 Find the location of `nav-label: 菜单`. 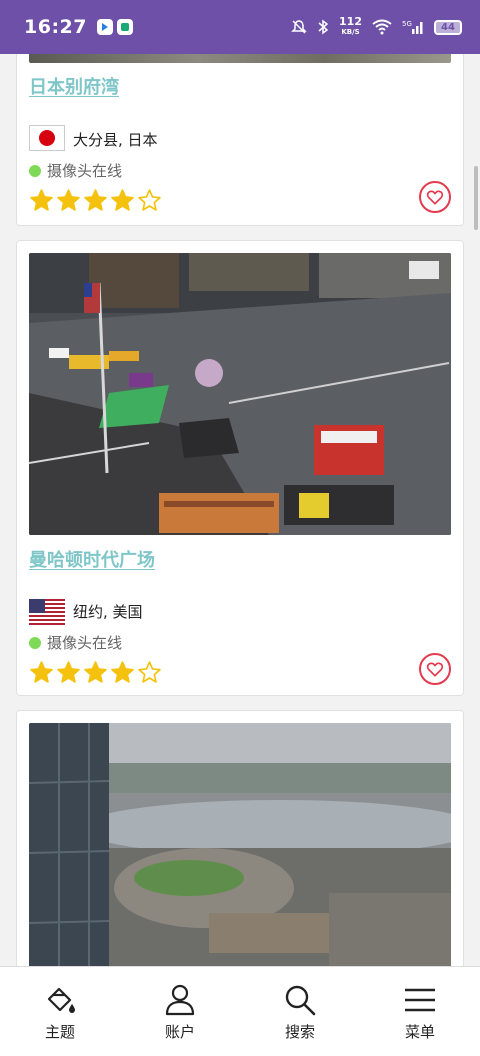

nav-label: 菜单 is located at coordinates (419, 1032).